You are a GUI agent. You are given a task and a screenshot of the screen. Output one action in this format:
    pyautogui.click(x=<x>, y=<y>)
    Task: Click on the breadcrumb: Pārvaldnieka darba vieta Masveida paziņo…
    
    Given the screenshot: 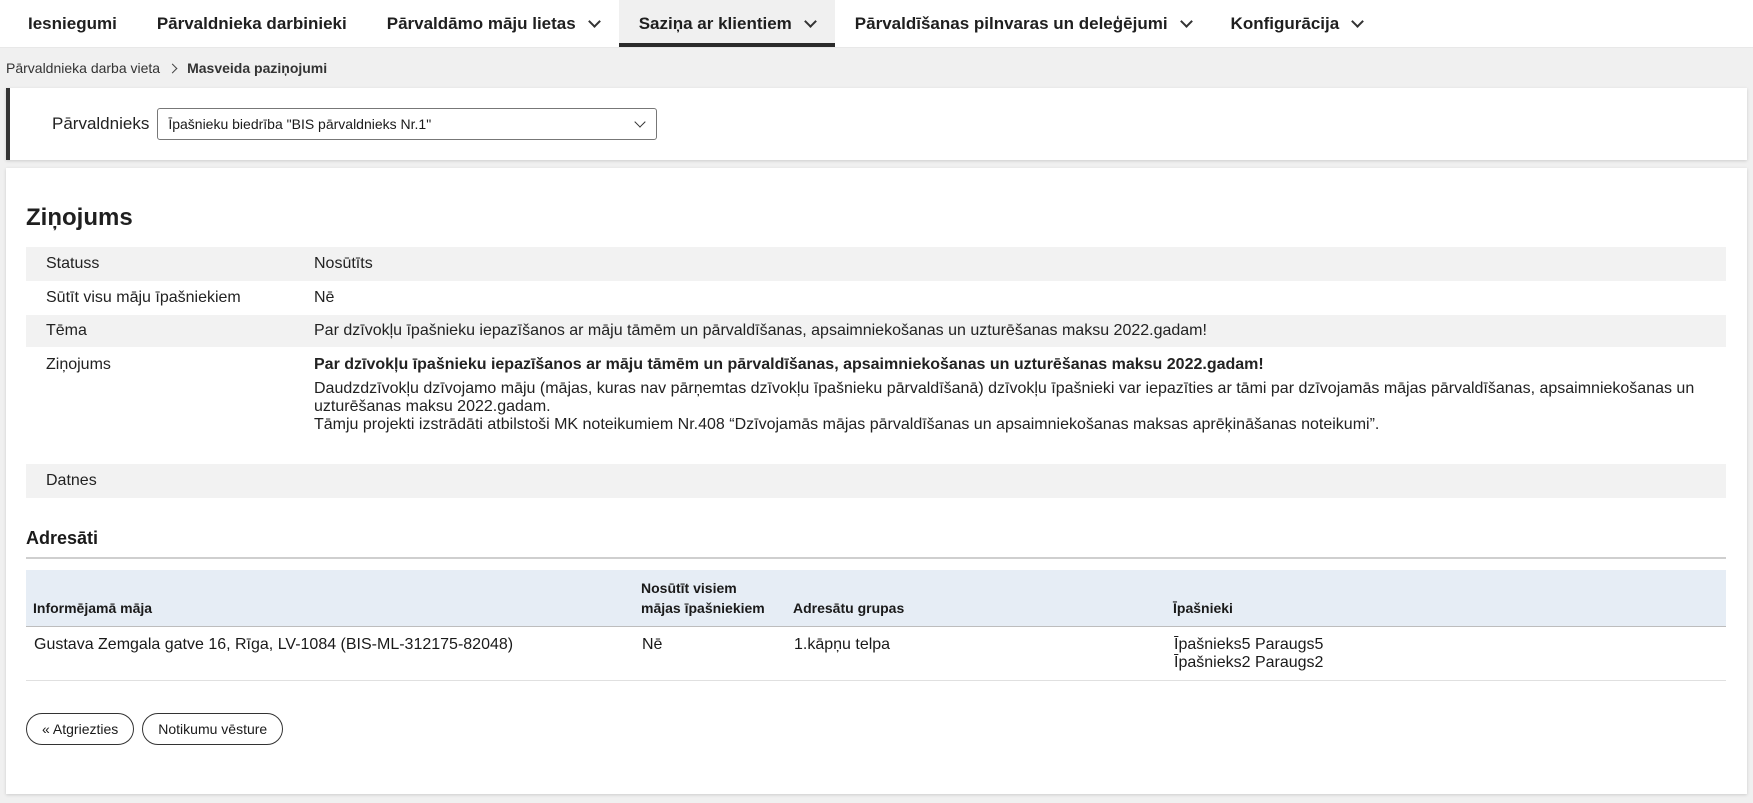 What is the action you would take?
    pyautogui.click(x=876, y=68)
    